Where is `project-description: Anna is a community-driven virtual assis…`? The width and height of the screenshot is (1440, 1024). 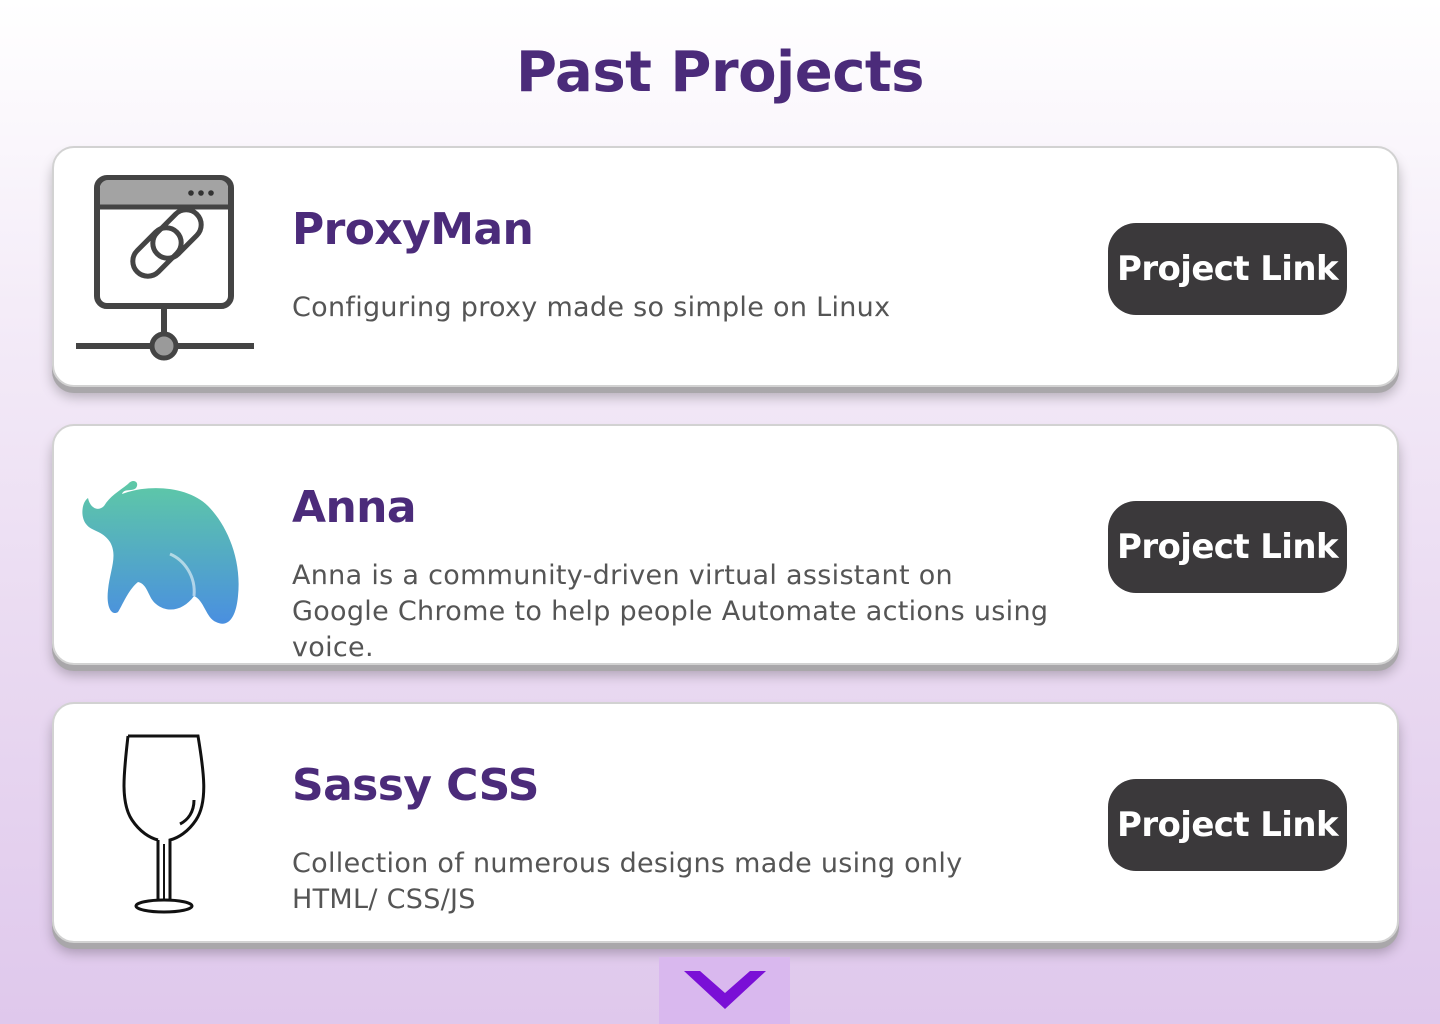
project-description: Anna is a community-driven virtual assis… is located at coordinates (670, 611).